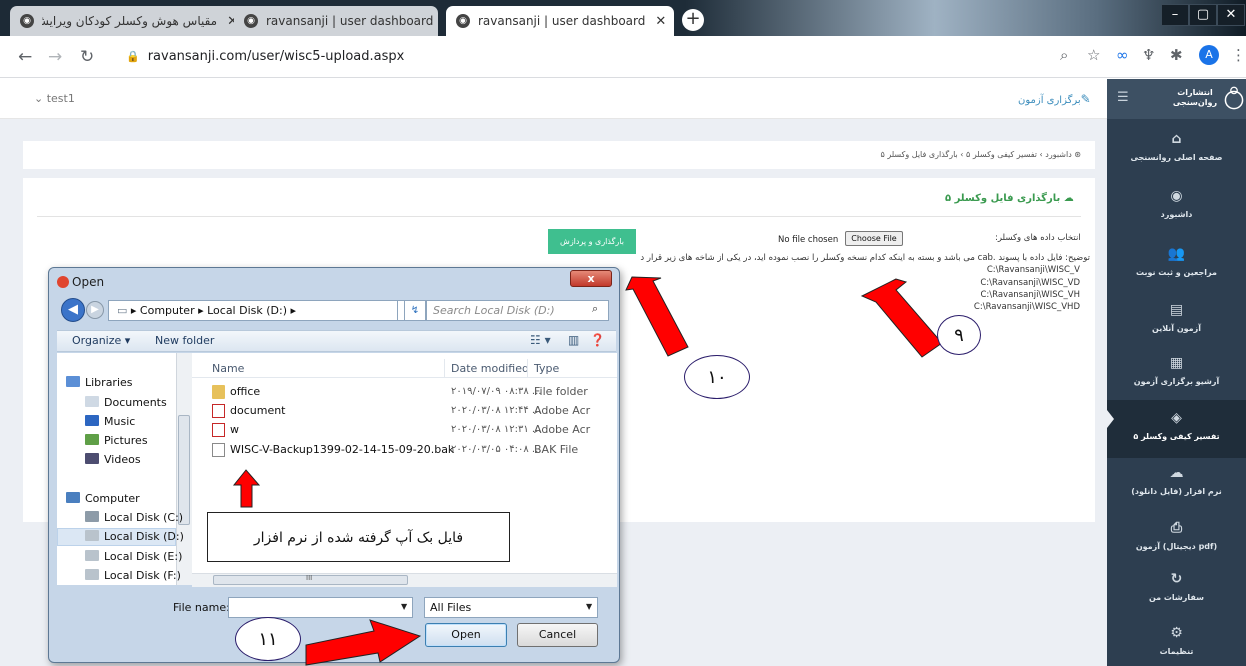  What do you see at coordinates (246, 488) in the screenshot?
I see `arrow-note-up` at bounding box center [246, 488].